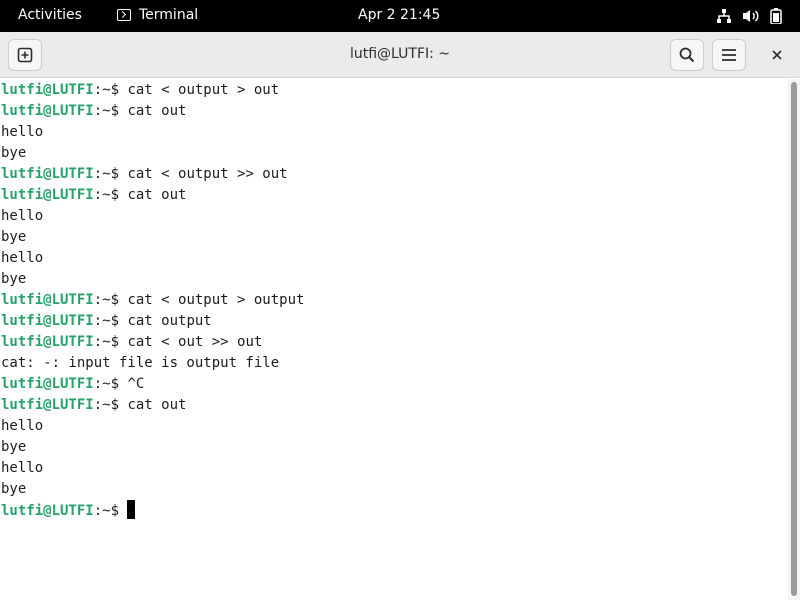 Image resolution: width=800 pixels, height=600 pixels. Describe the element at coordinates (169, 321) in the screenshot. I see `command-text: cat output` at that location.